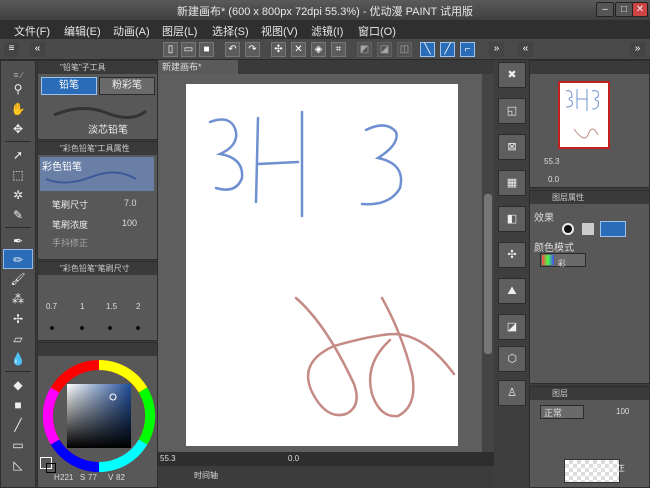 The width and height of the screenshot is (650, 488). What do you see at coordinates (553, 179) in the screenshot?
I see `navigator-angle: 0.0` at bounding box center [553, 179].